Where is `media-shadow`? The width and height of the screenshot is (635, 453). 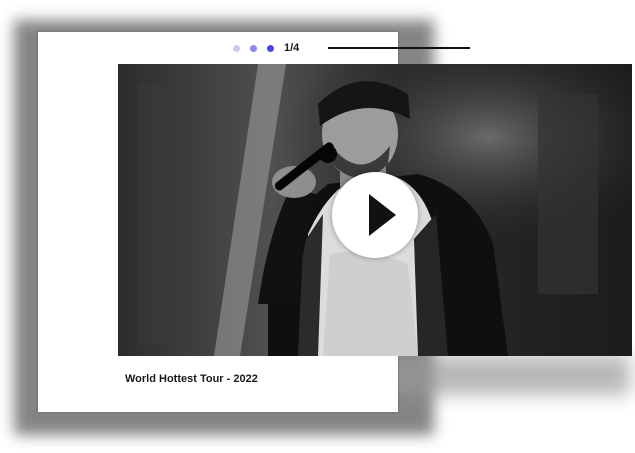 media-shadow is located at coordinates (495, 375).